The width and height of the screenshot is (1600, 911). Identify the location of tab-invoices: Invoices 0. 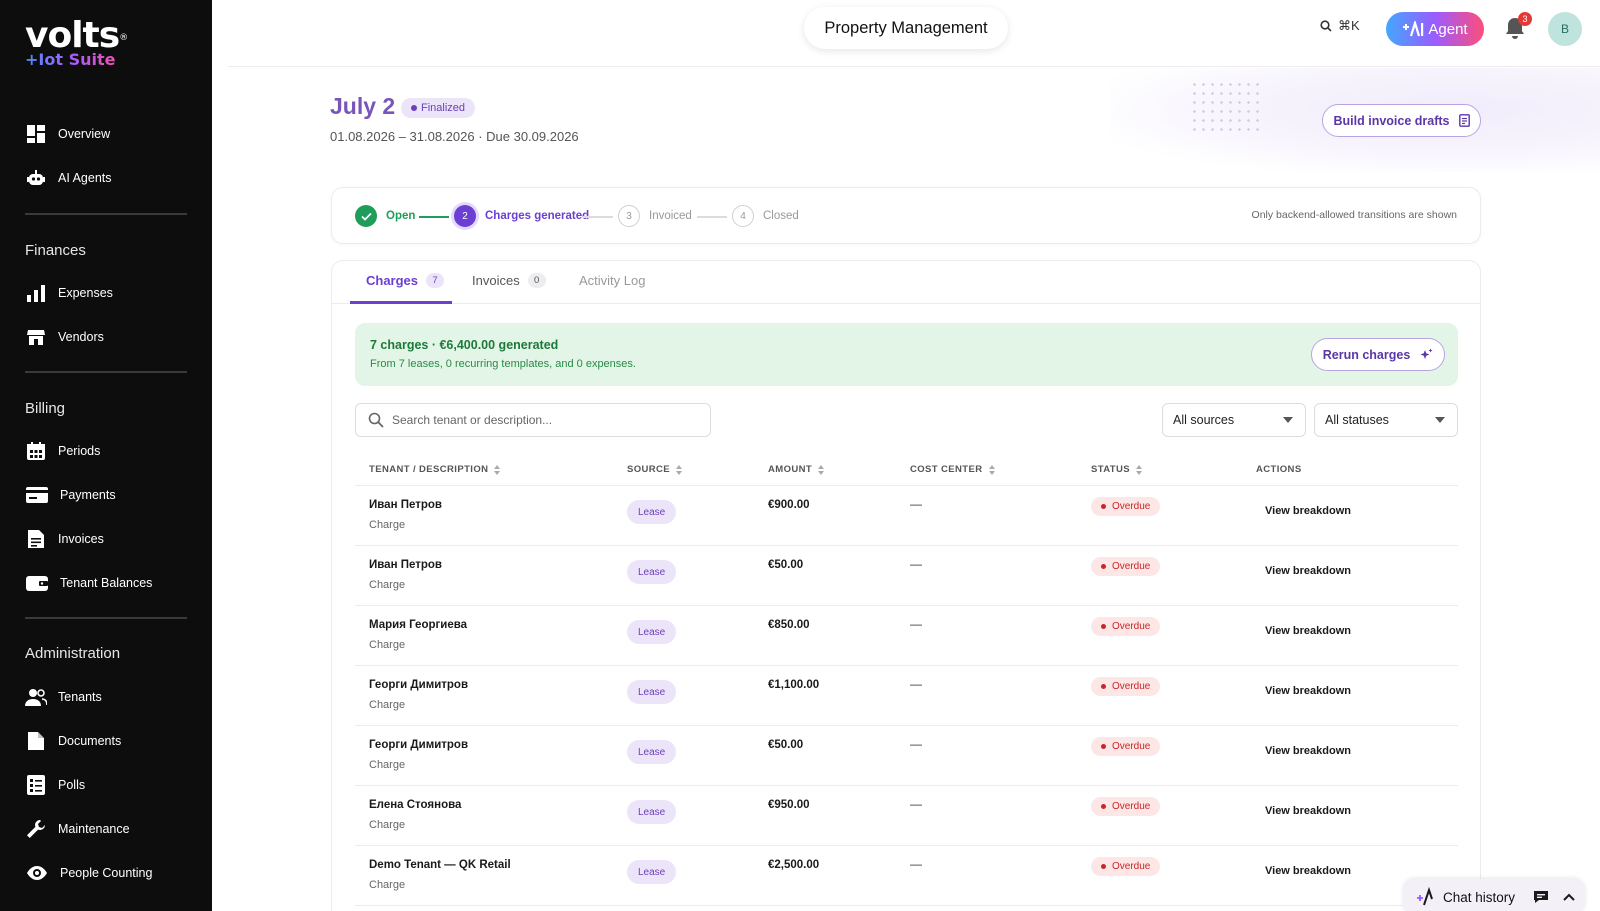
(509, 280).